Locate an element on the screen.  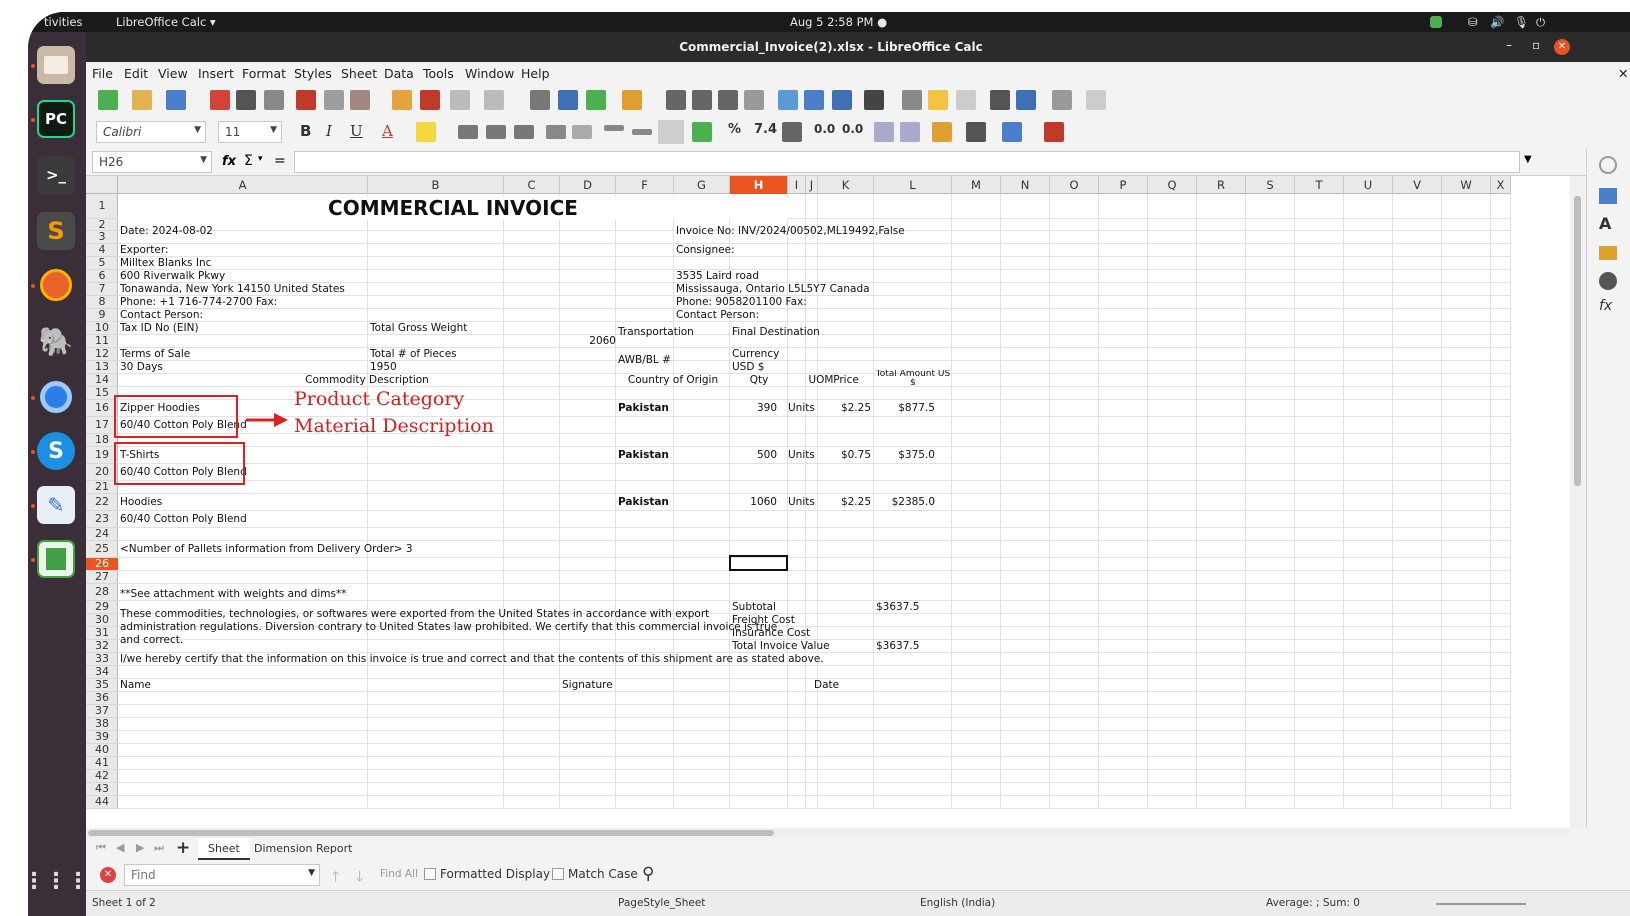
volume-icon: 🔊 is located at coordinates (1497, 22).